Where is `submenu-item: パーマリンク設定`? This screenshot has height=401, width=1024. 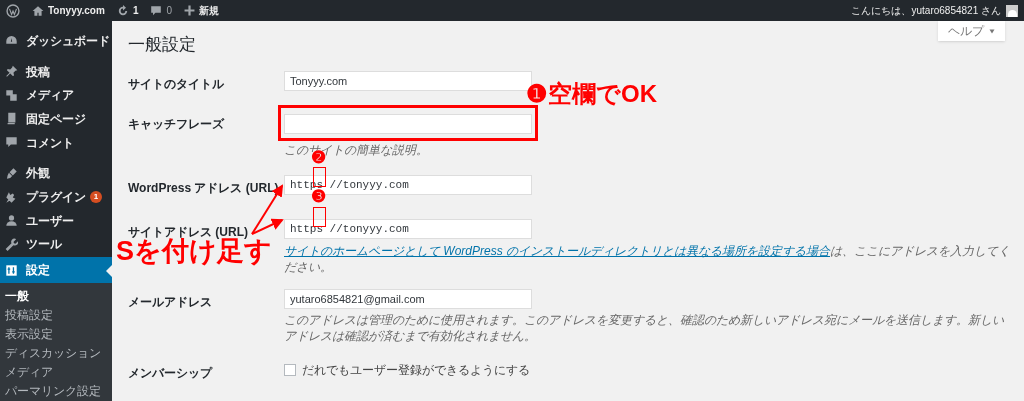 submenu-item: パーマリンク設定 is located at coordinates (56, 391).